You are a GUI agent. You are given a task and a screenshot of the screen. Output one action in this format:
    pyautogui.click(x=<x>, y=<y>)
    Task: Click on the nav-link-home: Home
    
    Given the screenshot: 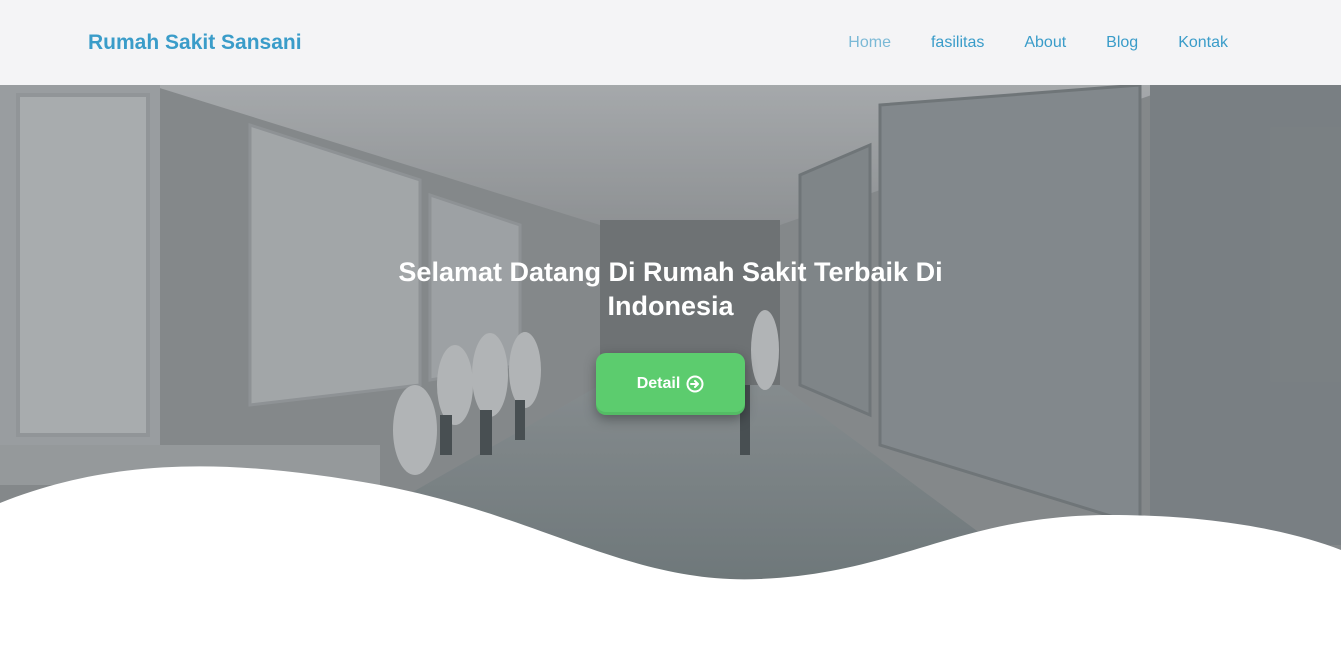 What is the action you would take?
    pyautogui.click(x=869, y=43)
    